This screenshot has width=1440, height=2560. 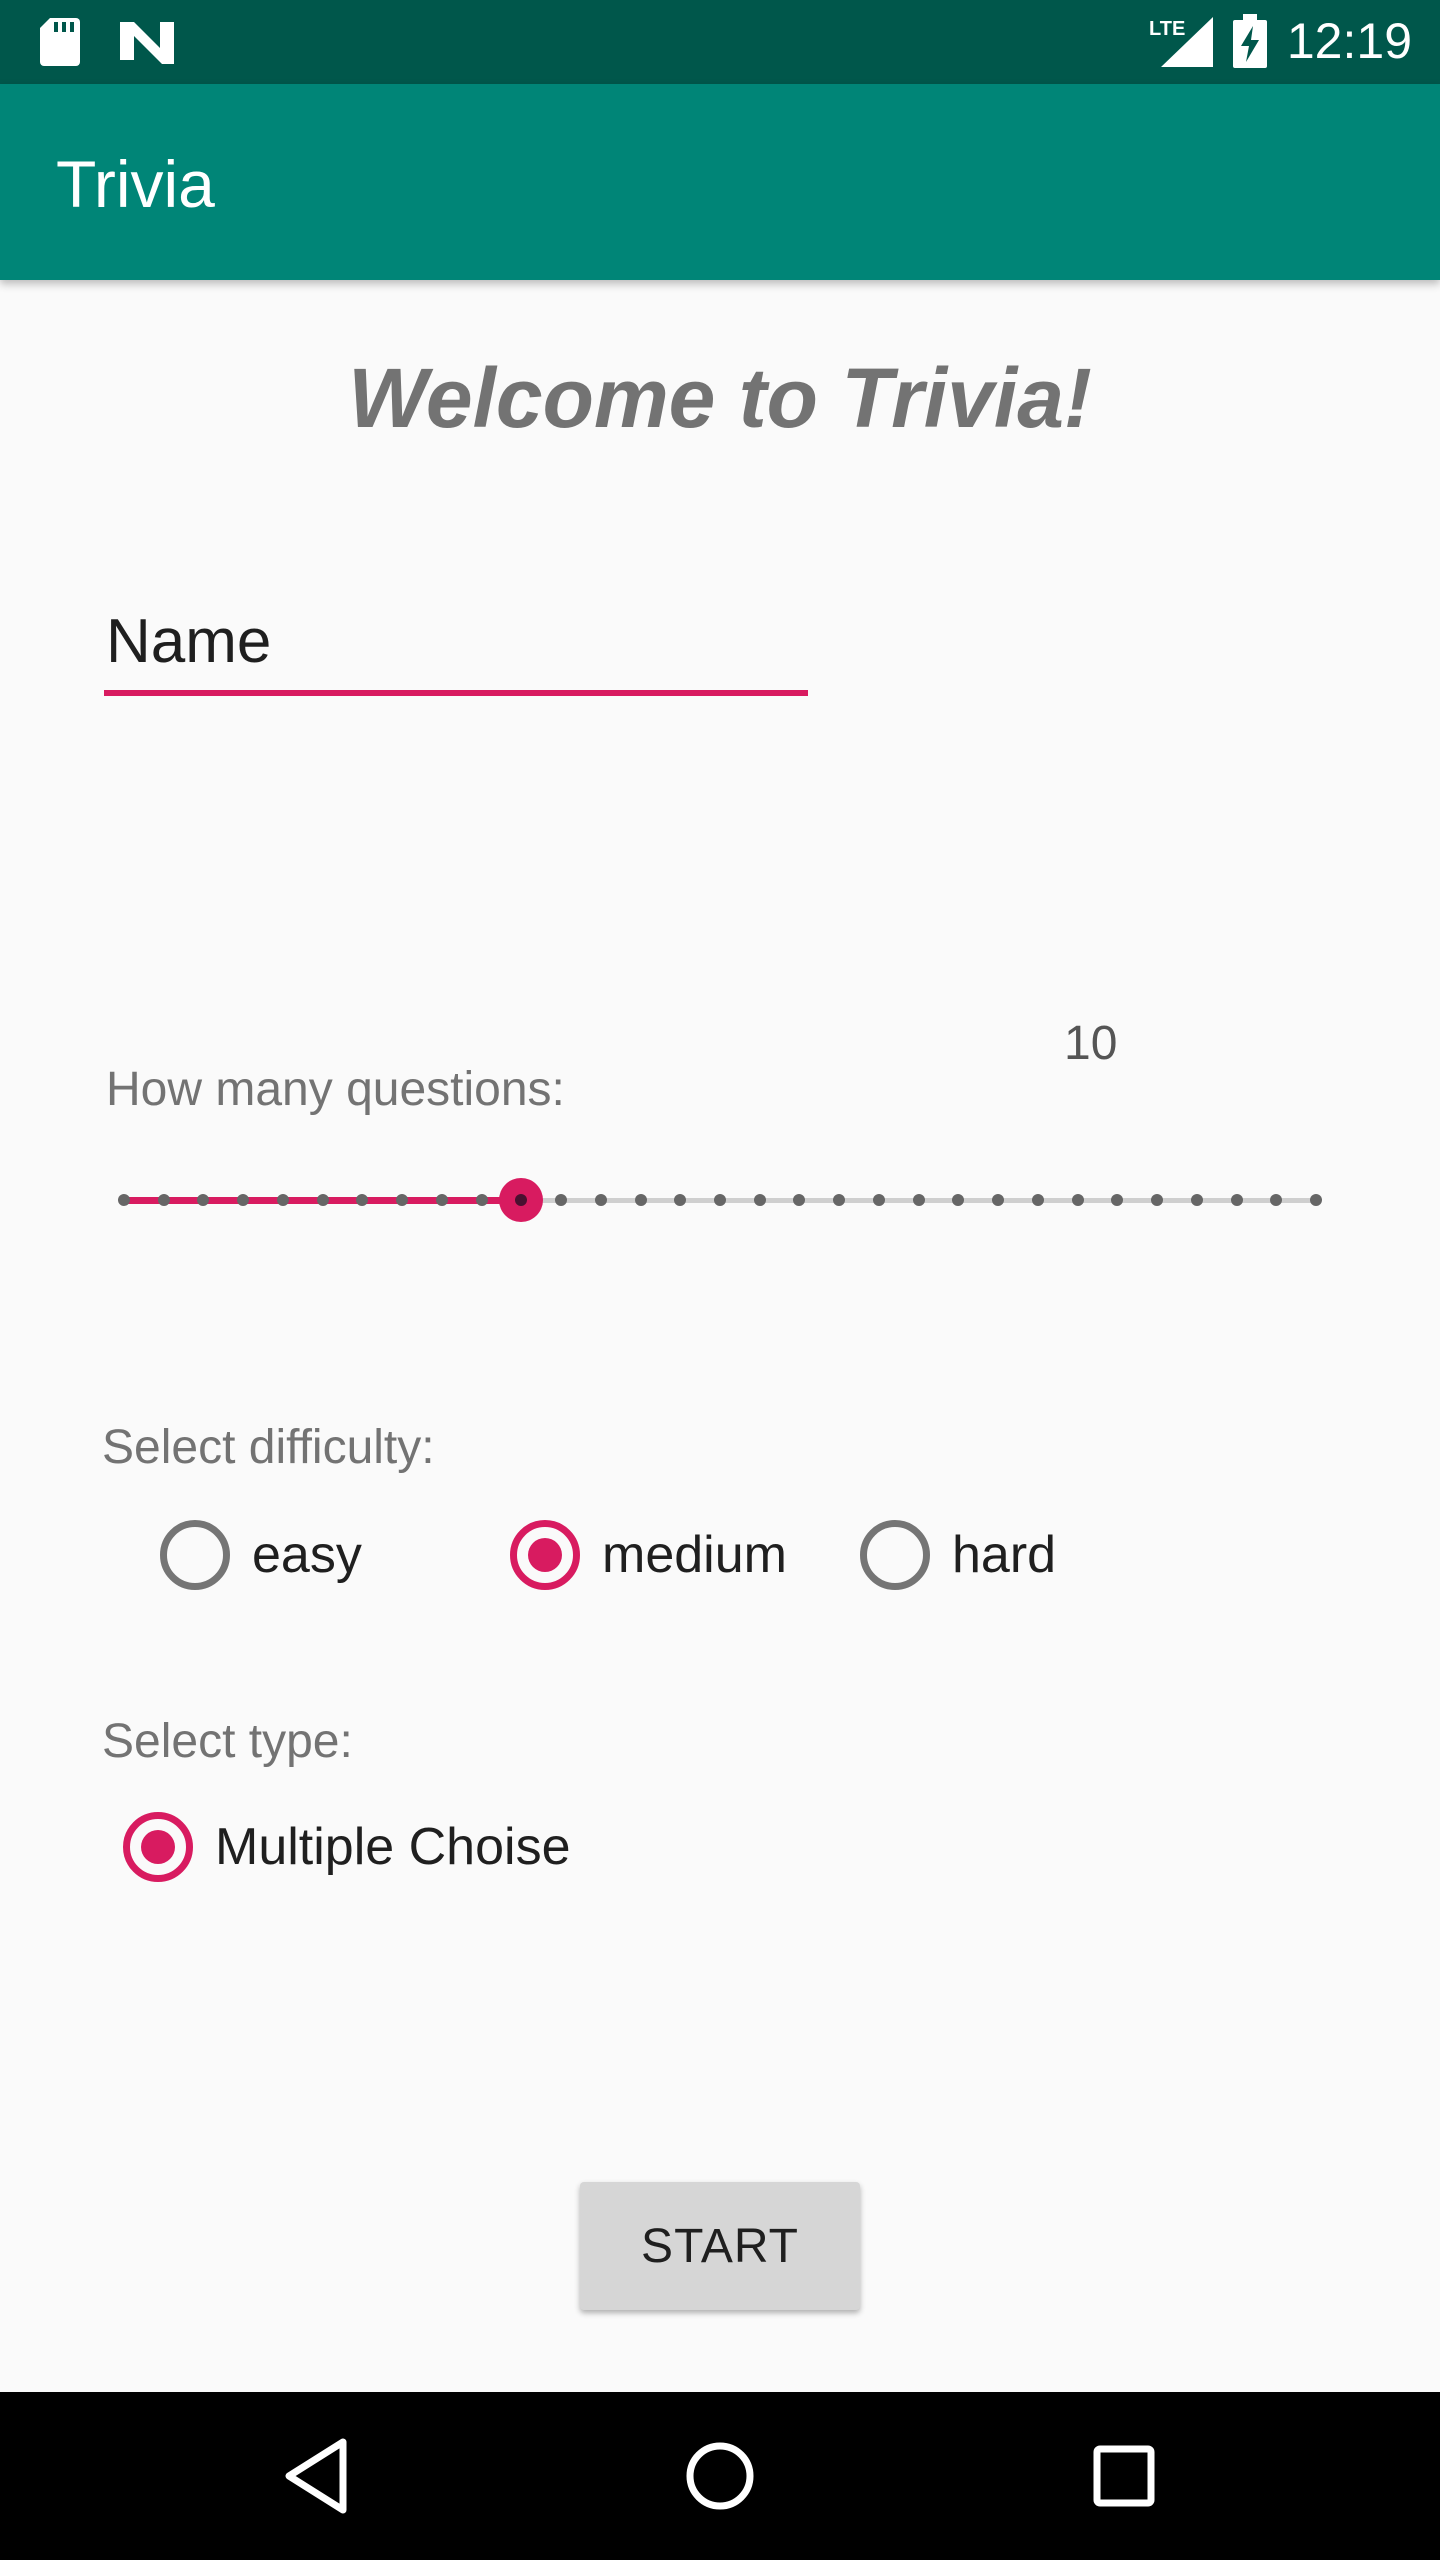 I want to click on radio-multiple-choice-circle, so click(x=158, y=1847).